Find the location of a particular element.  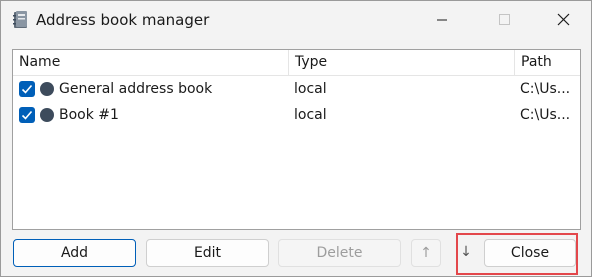

row-name: Book #1 is located at coordinates (89, 115).